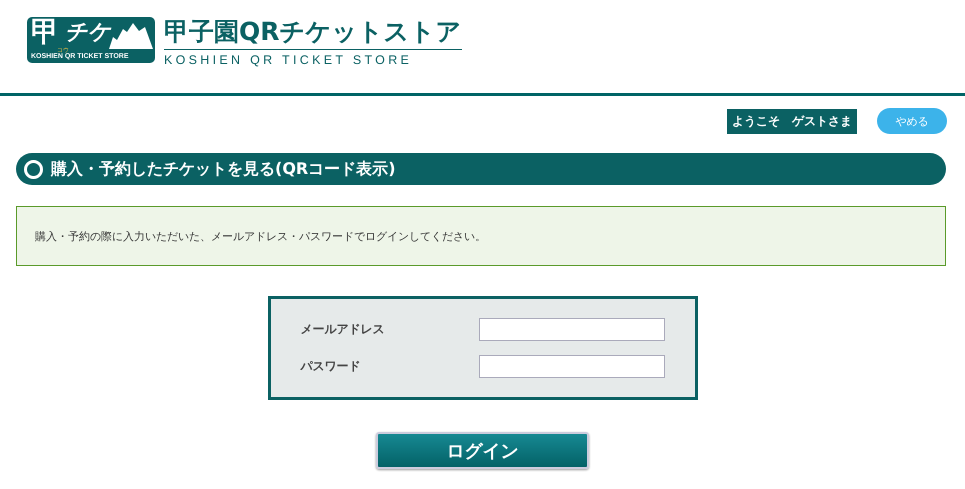 The width and height of the screenshot is (965, 489). Describe the element at coordinates (342, 329) in the screenshot. I see `field-label: メールアドレス` at that location.